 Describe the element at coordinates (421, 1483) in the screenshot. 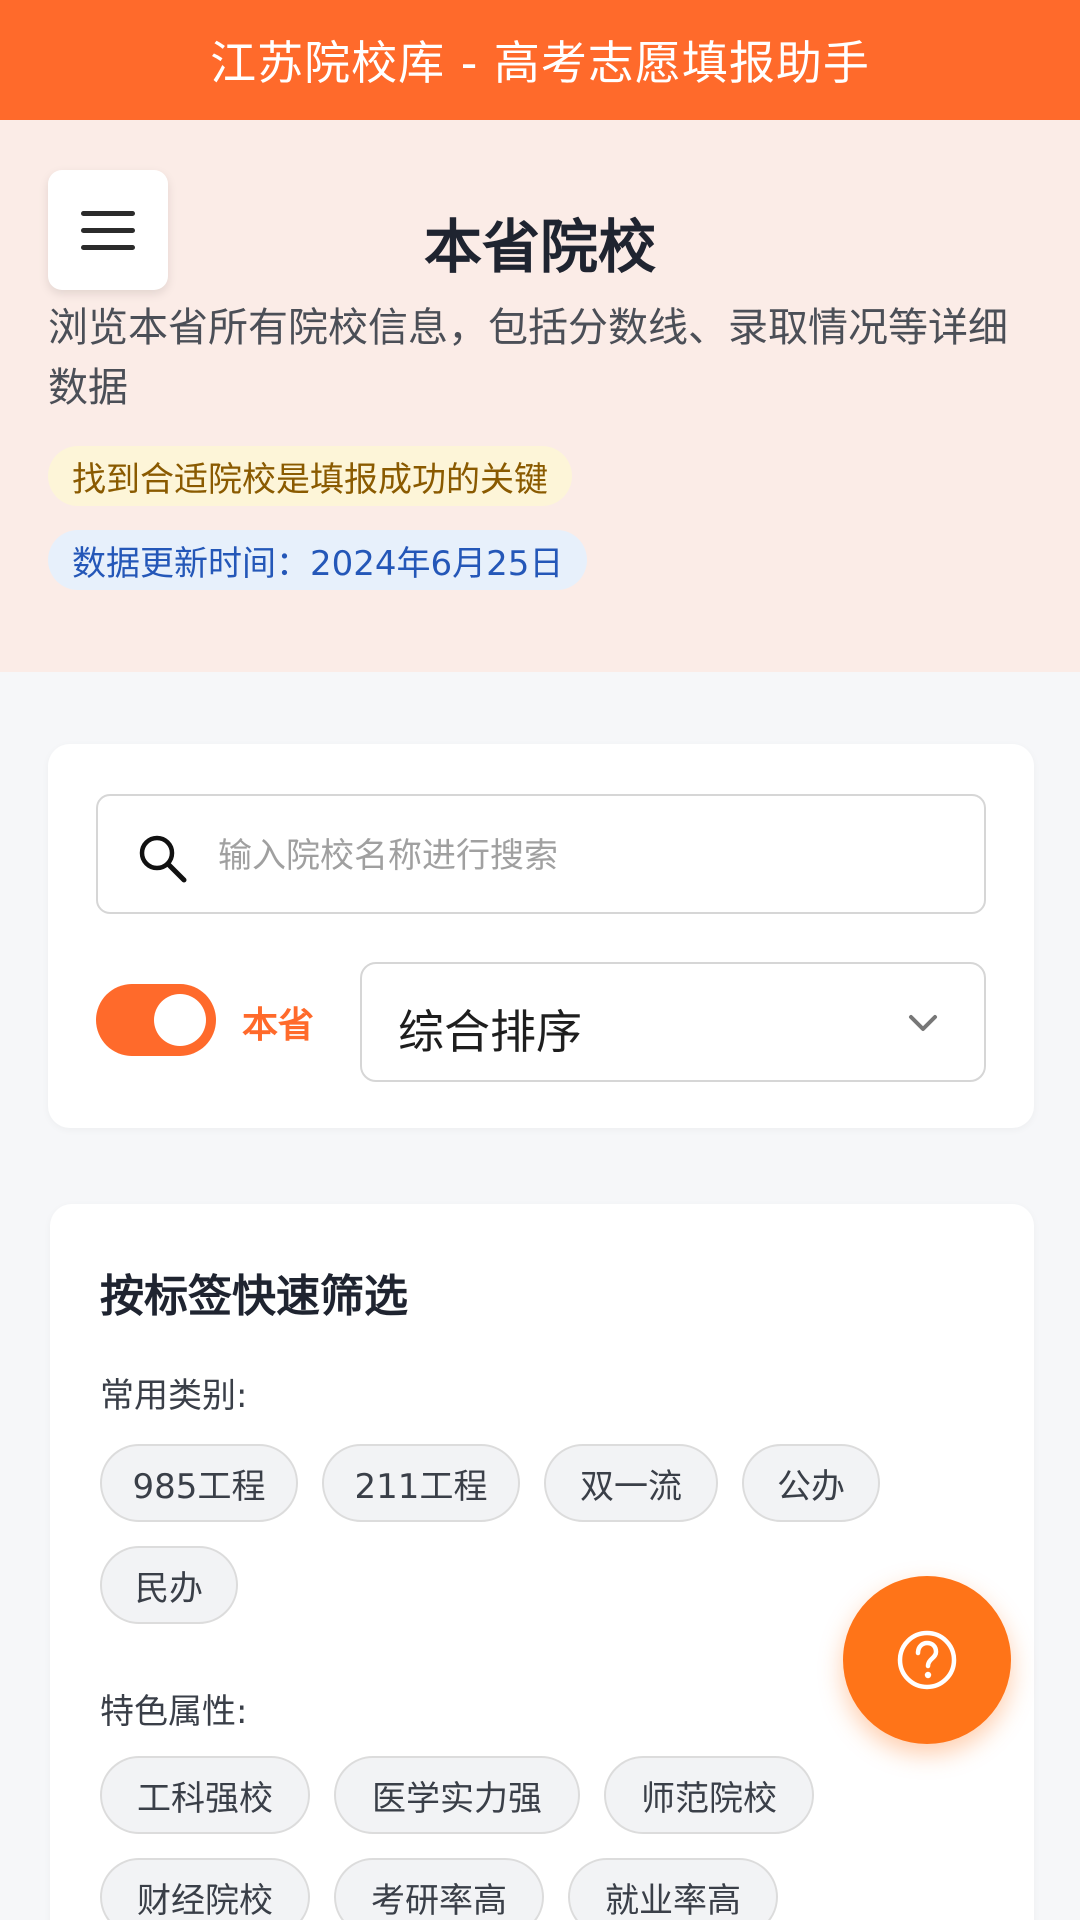

I see `tag-211: 211工程` at that location.